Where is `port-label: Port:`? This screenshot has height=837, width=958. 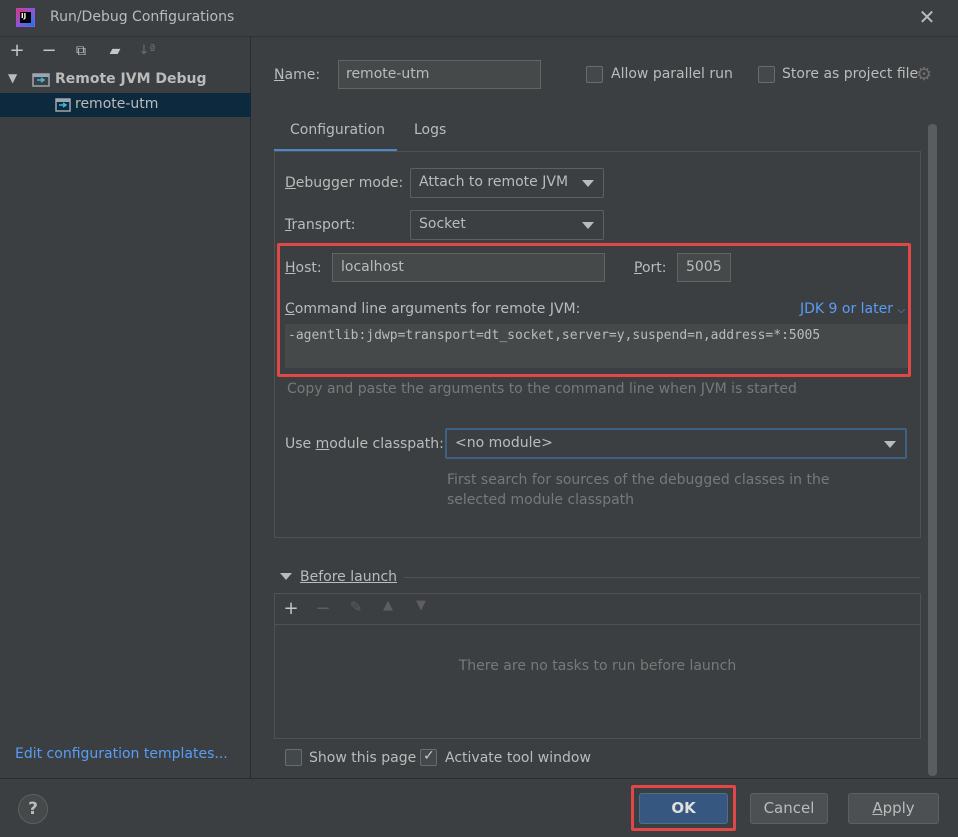
port-label: Port: is located at coordinates (650, 268).